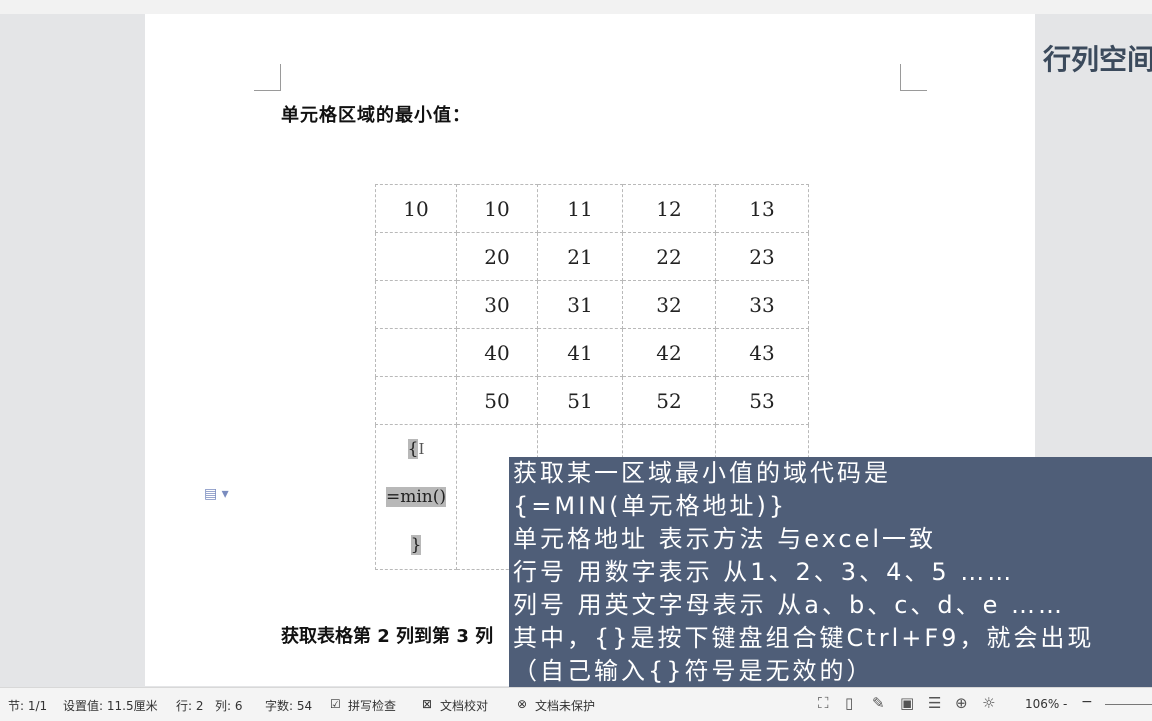 The height and width of the screenshot is (721, 1152). I want to click on document-heading-2: 获取表格第 2 列到第 3 列, so click(387, 636).